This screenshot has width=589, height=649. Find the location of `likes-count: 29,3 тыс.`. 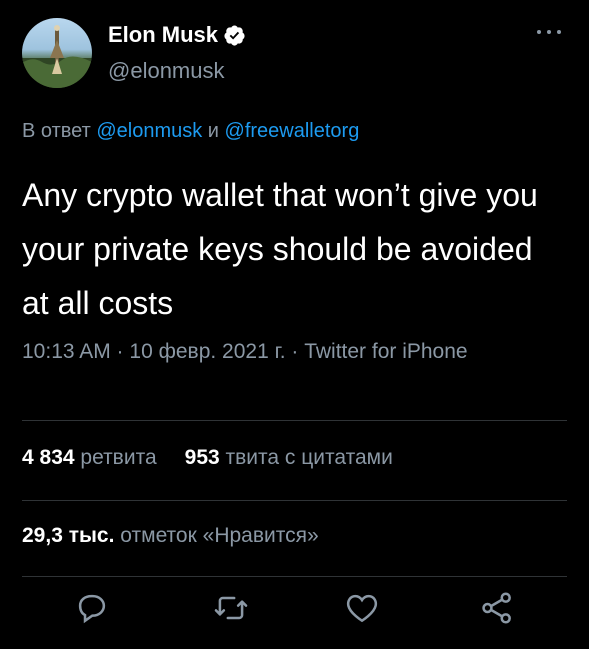

likes-count: 29,3 тыс. is located at coordinates (68, 535).